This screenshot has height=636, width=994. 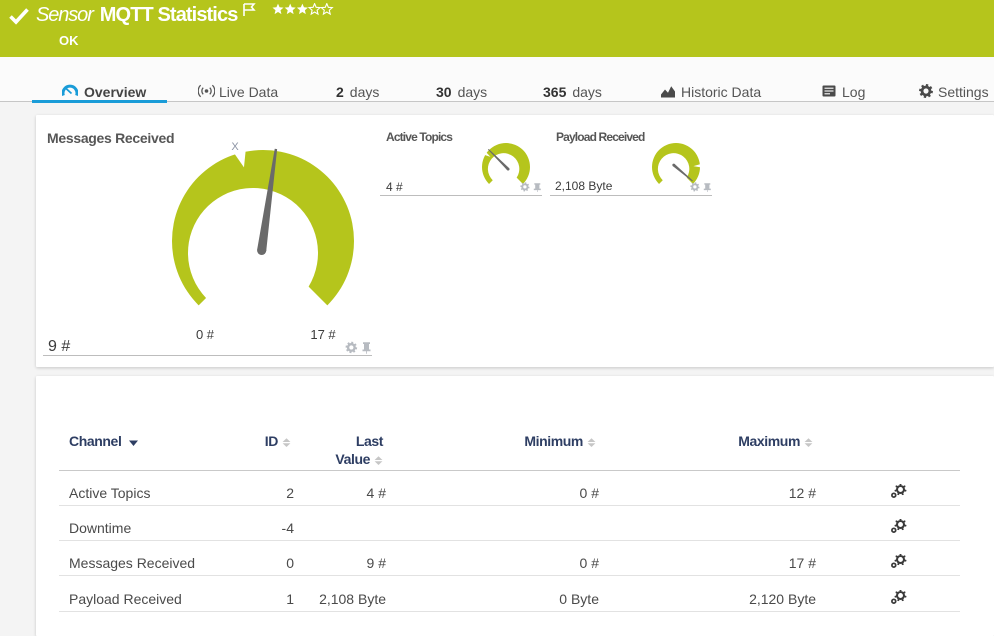 I want to click on svg-text: X, so click(x=235, y=147).